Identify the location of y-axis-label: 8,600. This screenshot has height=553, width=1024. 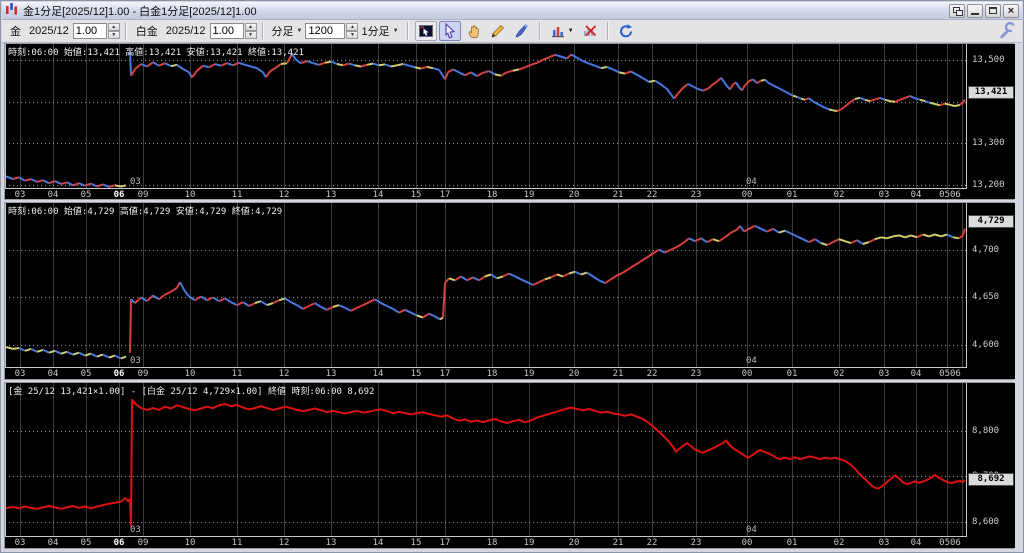
(986, 521).